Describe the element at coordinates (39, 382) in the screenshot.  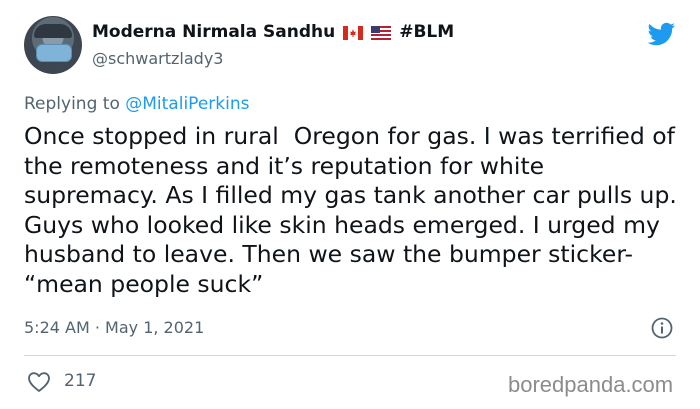
I see `like-heart-icon` at that location.